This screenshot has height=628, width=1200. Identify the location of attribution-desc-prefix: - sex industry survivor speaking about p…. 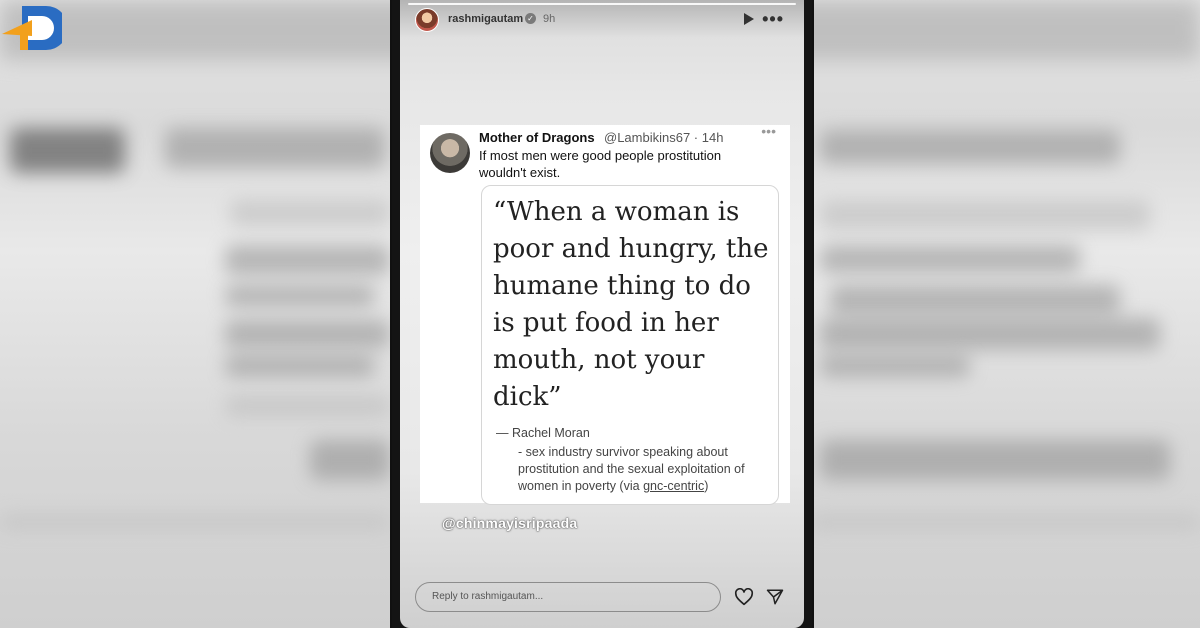
(631, 469).